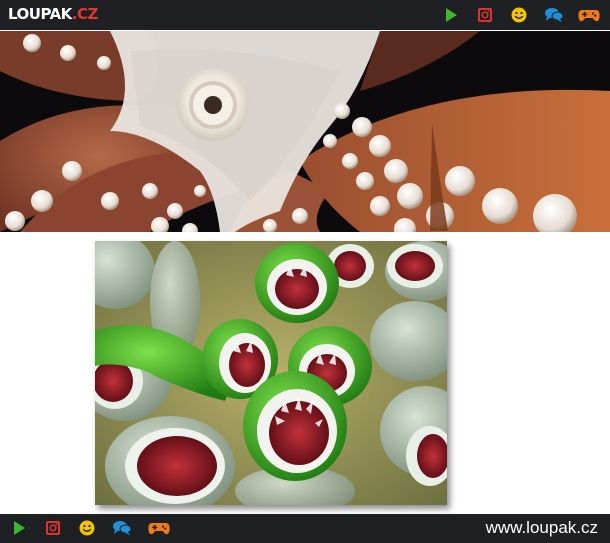  Describe the element at coordinates (542, 528) in the screenshot. I see `site-url: www.loupak.cz` at that location.